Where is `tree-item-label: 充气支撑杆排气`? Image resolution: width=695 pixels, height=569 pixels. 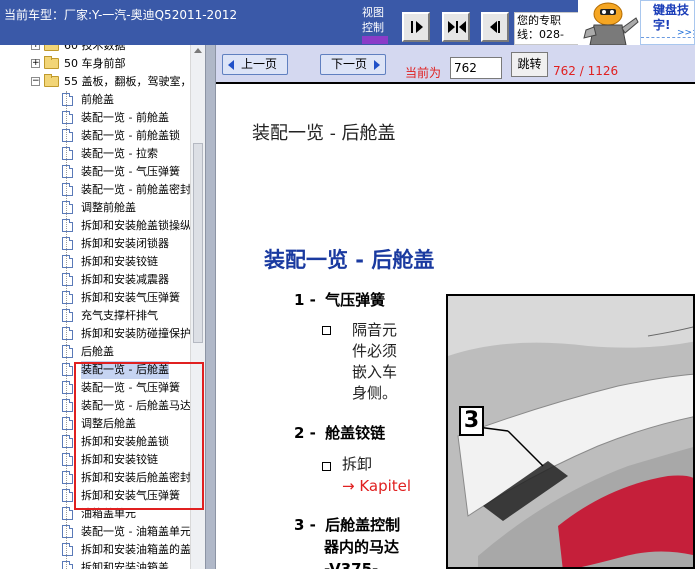 tree-item-label: 充气支撑杆排气 is located at coordinates (119, 315).